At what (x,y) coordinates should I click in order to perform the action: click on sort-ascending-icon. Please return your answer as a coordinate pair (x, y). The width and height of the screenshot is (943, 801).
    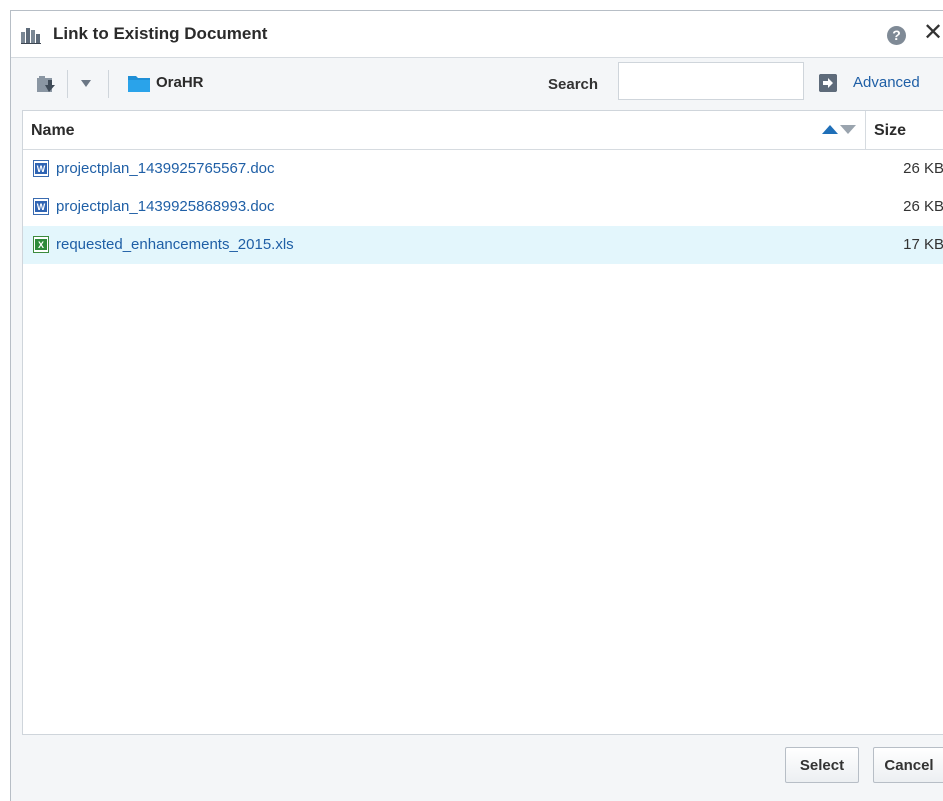
    Looking at the image, I should click on (830, 129).